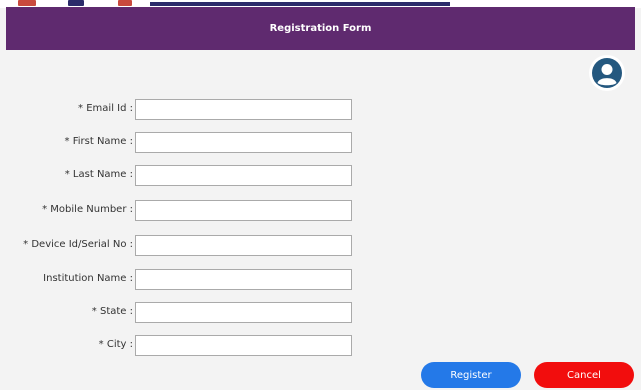  I want to click on city-field, so click(243, 345).